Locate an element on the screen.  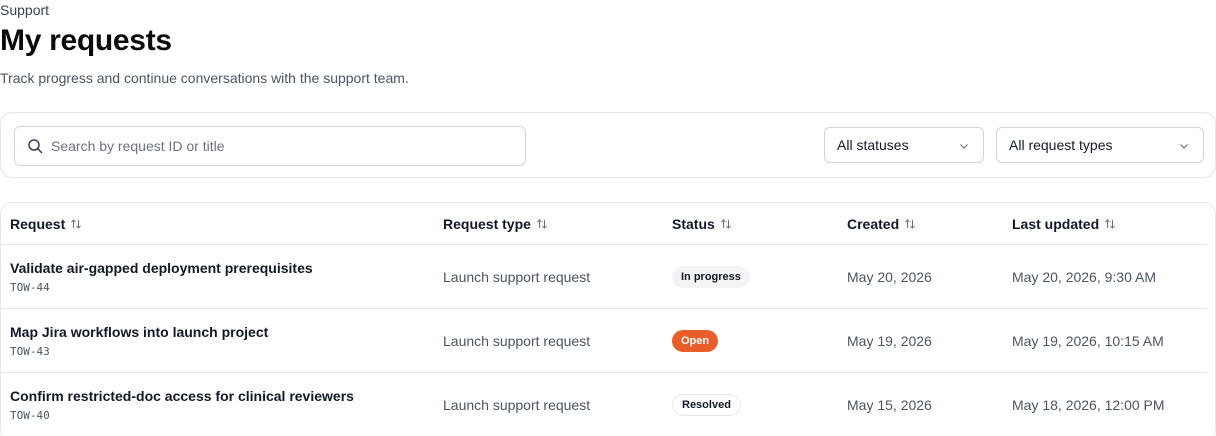
request-id: TOW-40 is located at coordinates (30, 415).